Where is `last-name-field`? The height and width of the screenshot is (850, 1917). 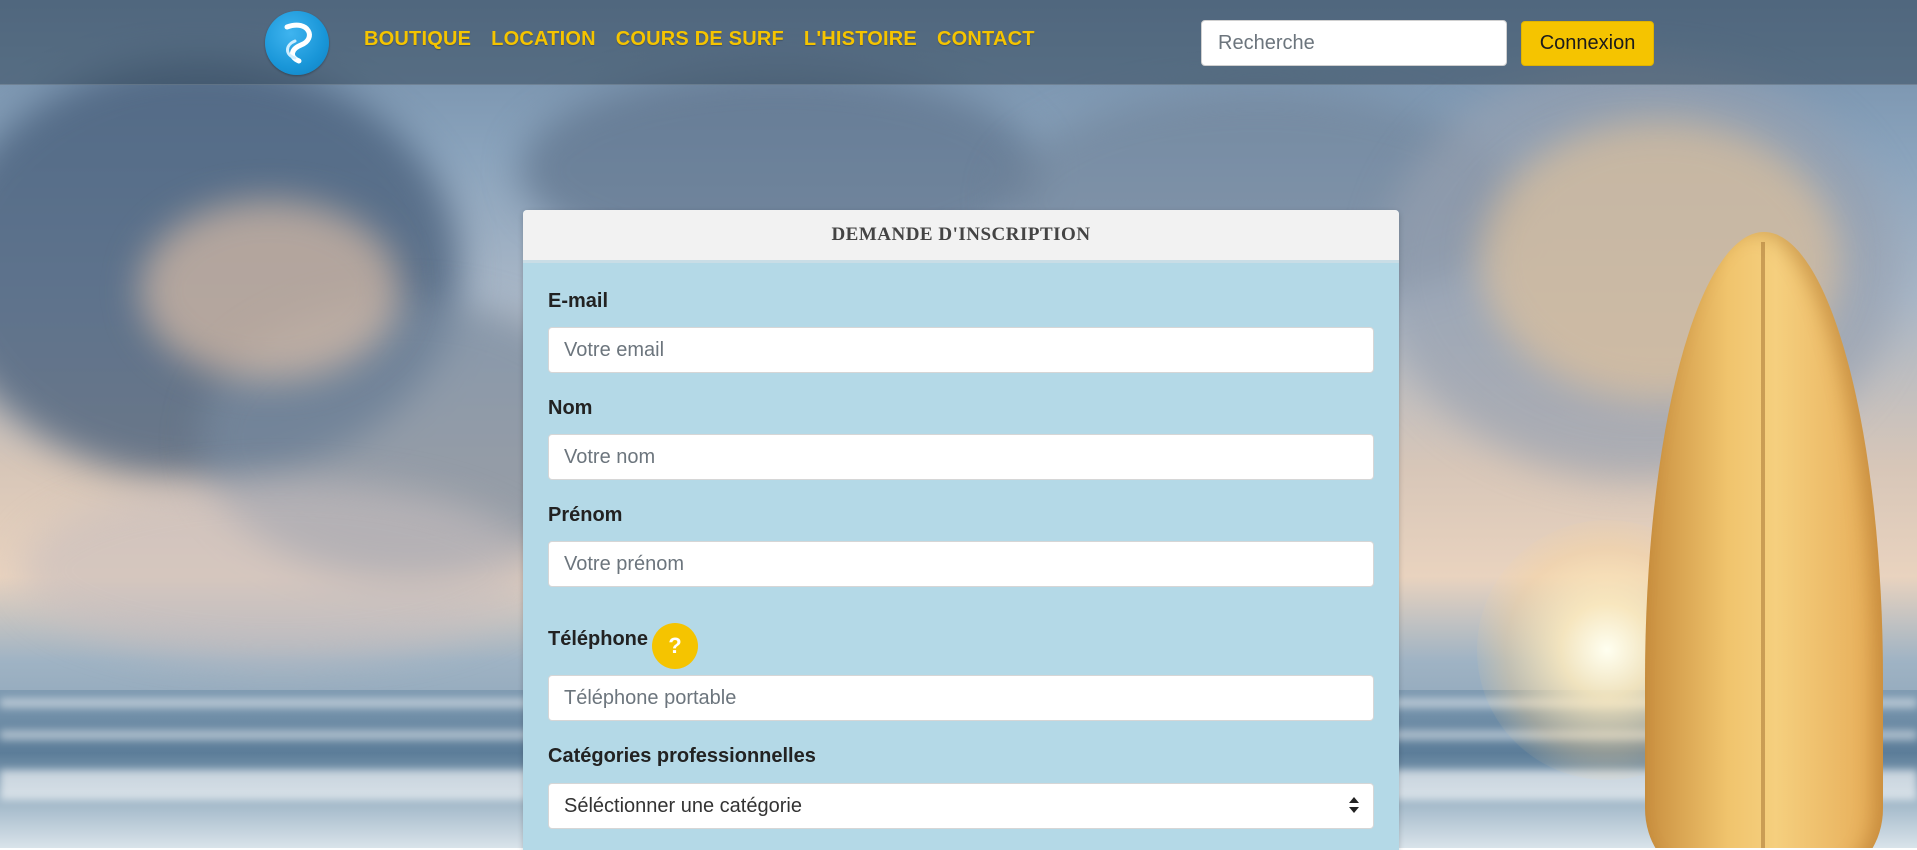
last-name-field is located at coordinates (961, 457).